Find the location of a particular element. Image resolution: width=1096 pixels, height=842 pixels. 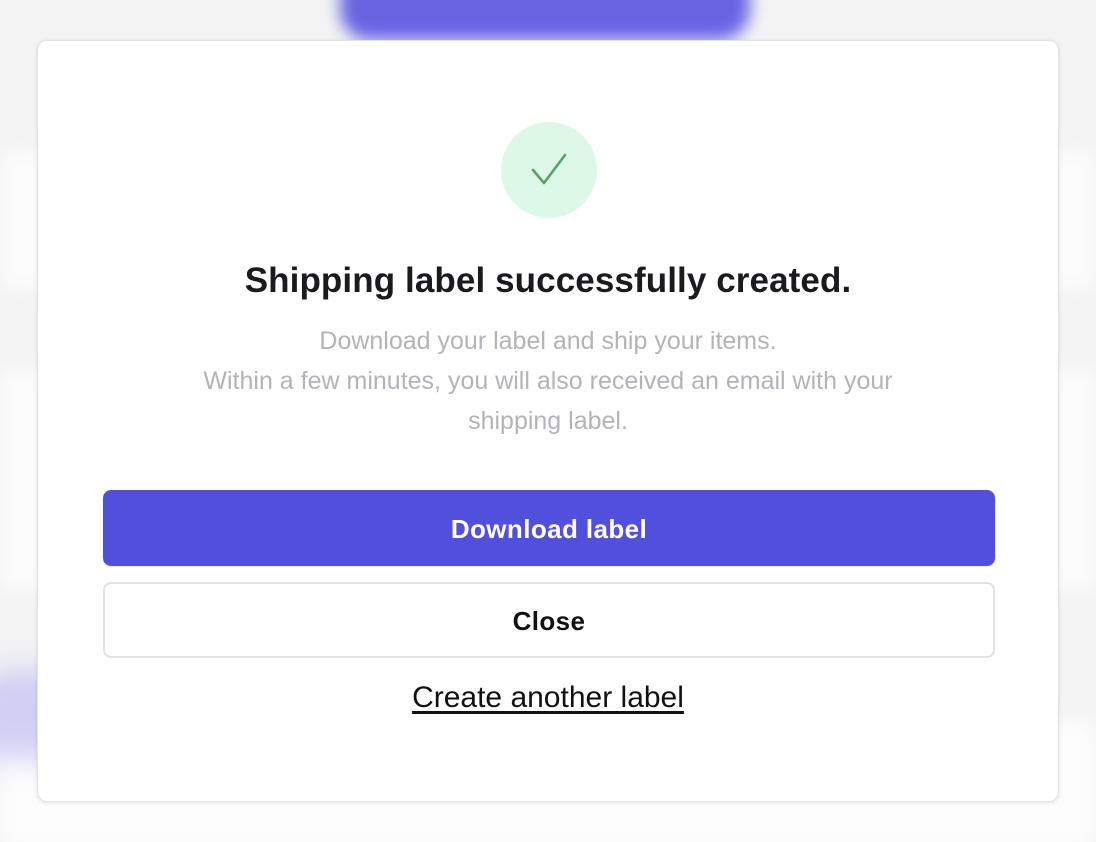

create-another-label-row: Create another label is located at coordinates (548, 698).